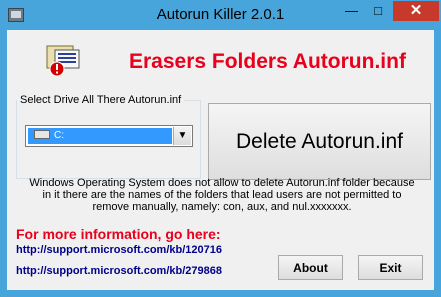  Describe the element at coordinates (310, 267) in the screenshot. I see `about-button: About` at that location.